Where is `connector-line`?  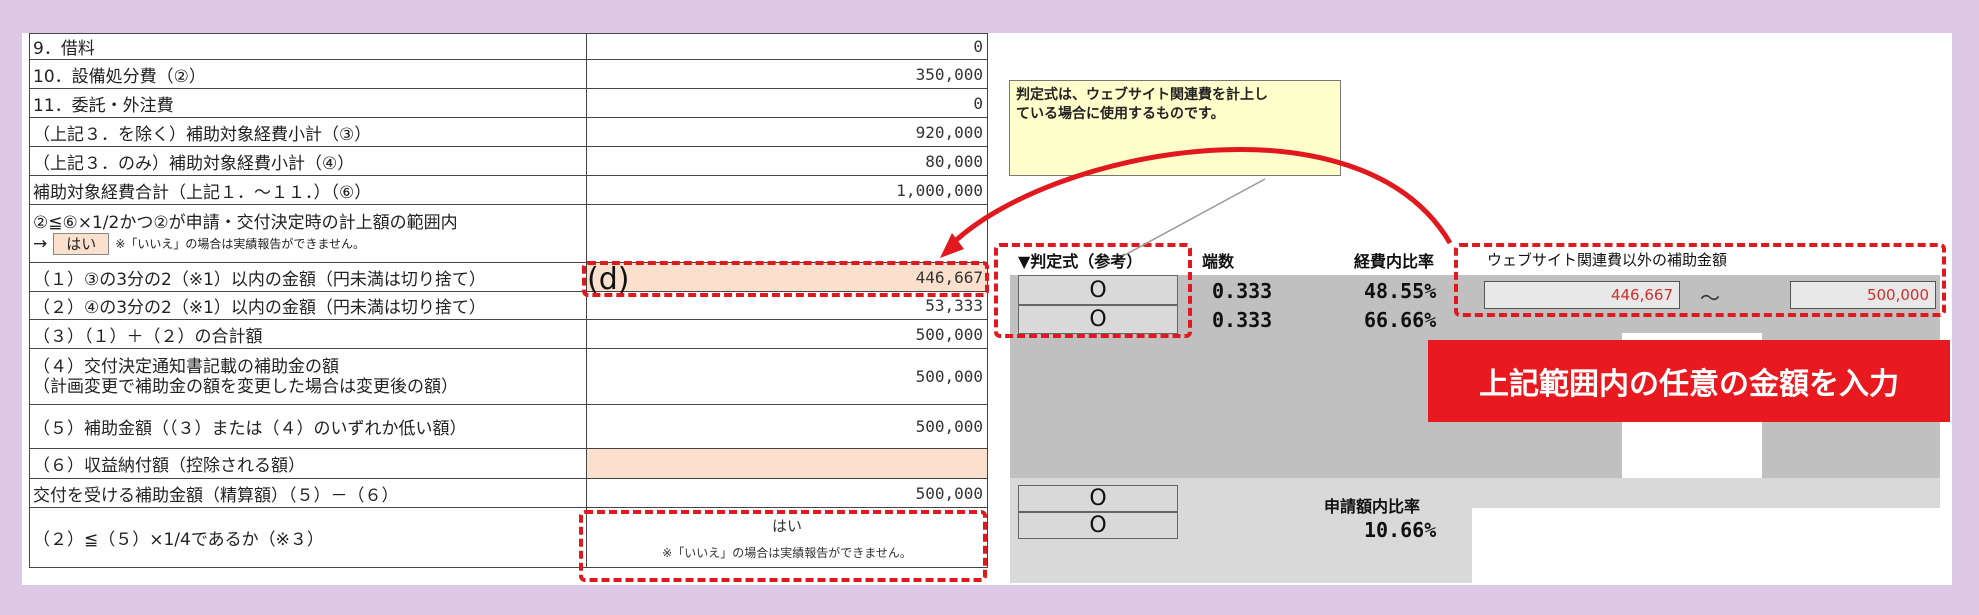
connector-line is located at coordinates (1194, 217).